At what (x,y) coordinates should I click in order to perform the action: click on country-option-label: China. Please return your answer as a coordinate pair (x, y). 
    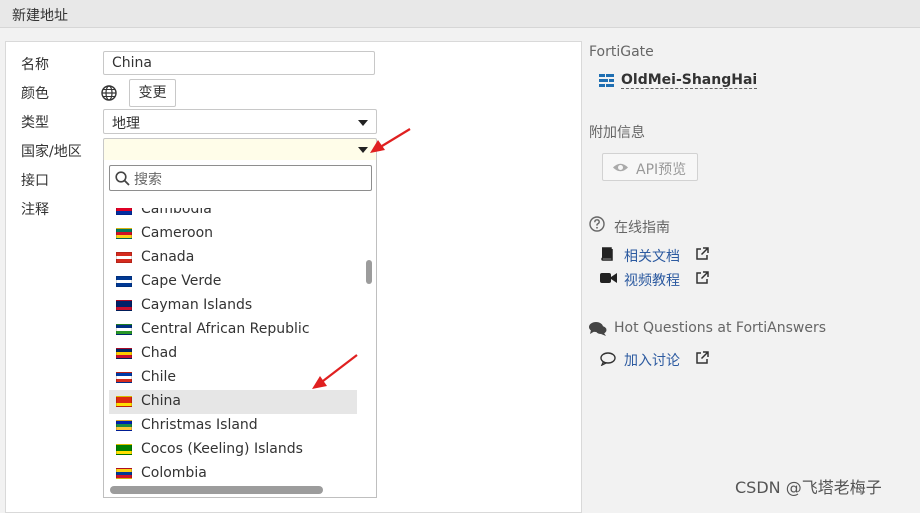
    Looking at the image, I should click on (161, 401).